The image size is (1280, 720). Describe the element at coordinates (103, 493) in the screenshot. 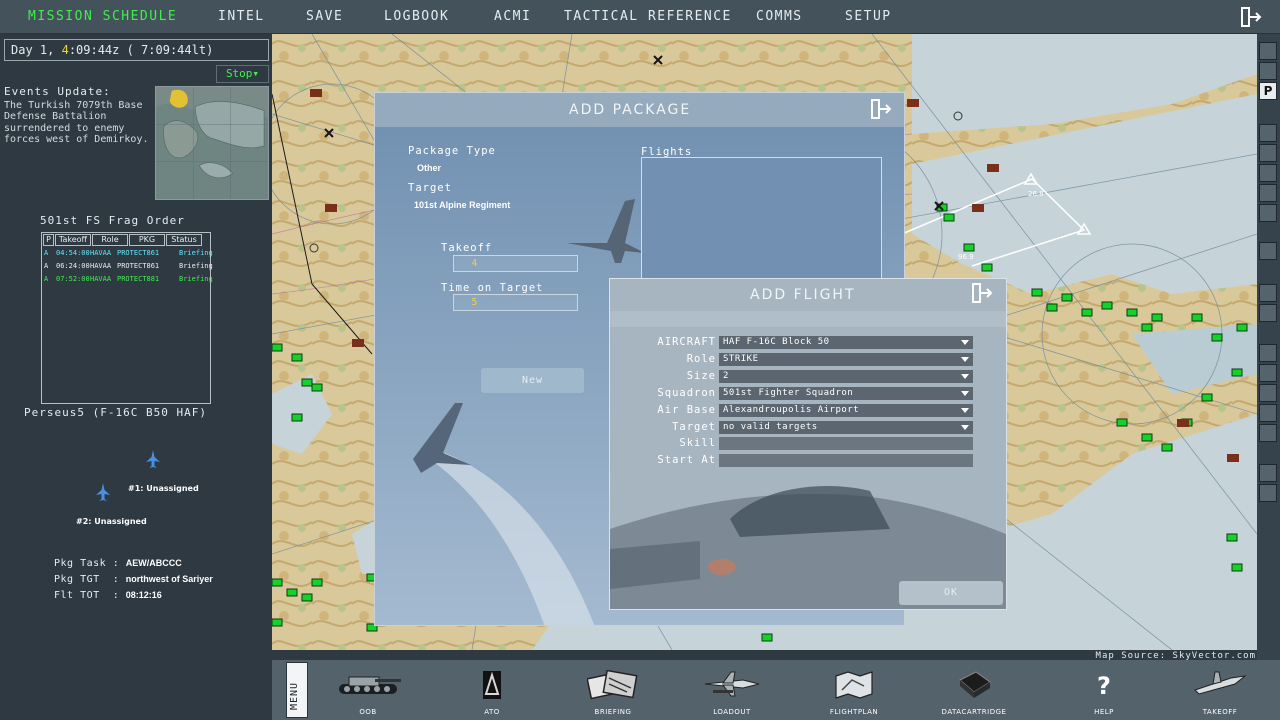

I see `jet-slot-2-icon` at that location.